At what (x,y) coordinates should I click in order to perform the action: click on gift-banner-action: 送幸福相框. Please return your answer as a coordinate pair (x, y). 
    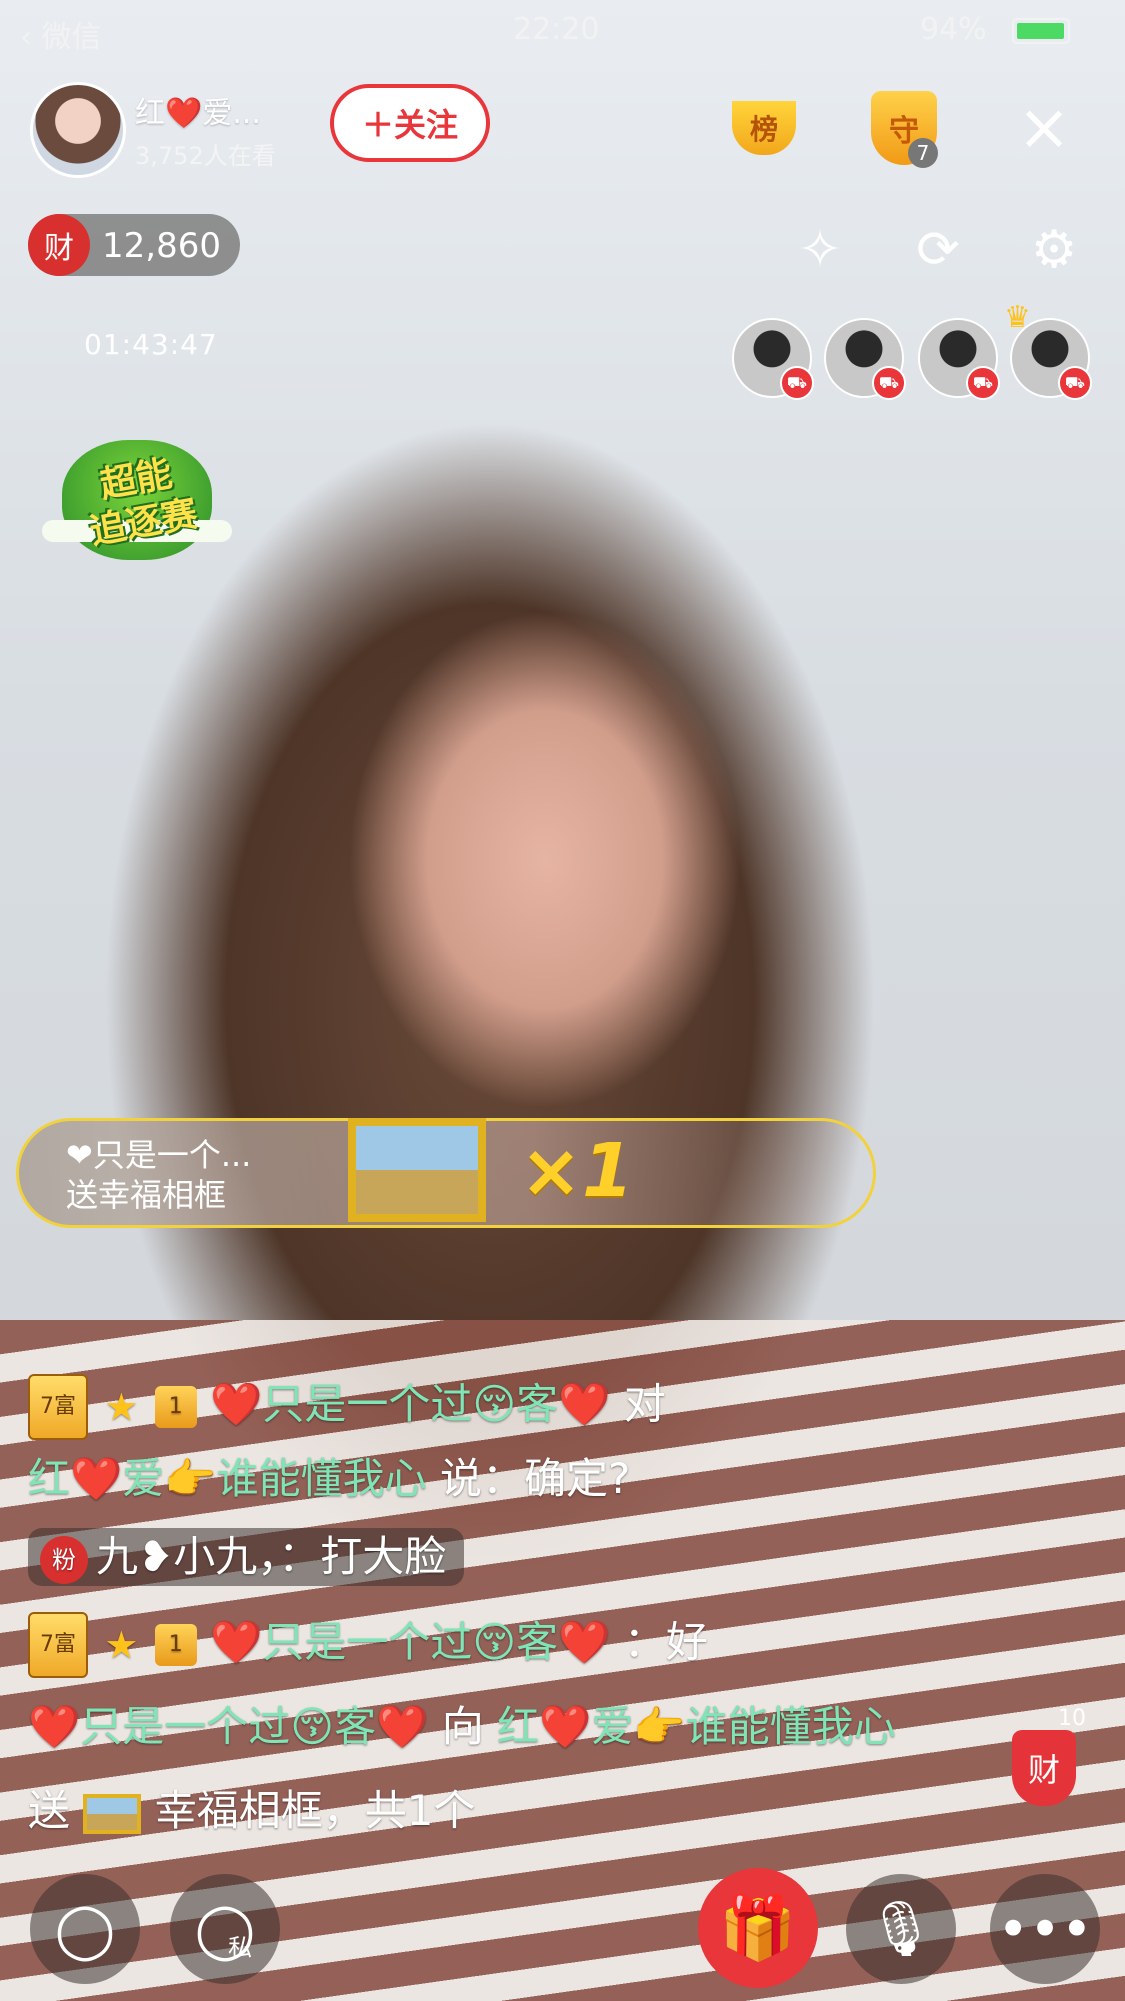
    Looking at the image, I should click on (146, 1195).